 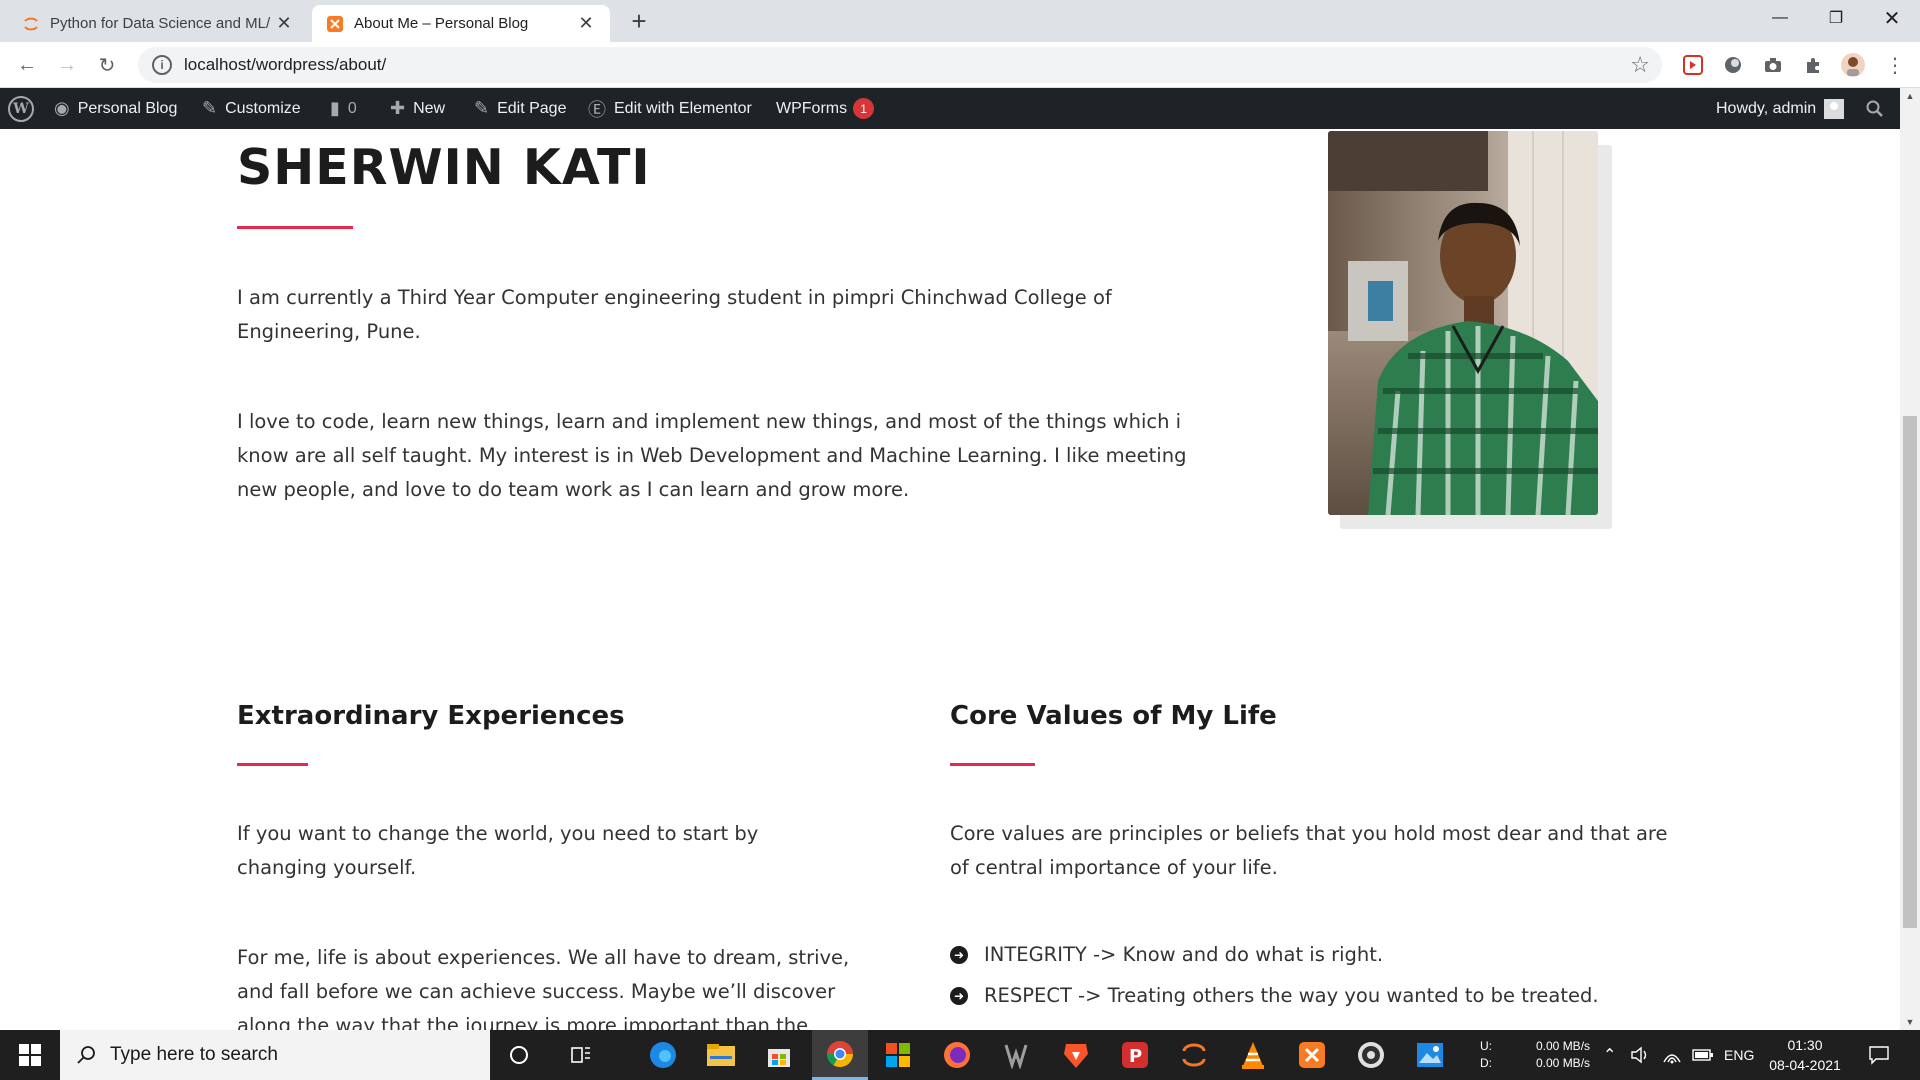 What do you see at coordinates (1892, 18) in the screenshot?
I see `close-window-button: ✕` at bounding box center [1892, 18].